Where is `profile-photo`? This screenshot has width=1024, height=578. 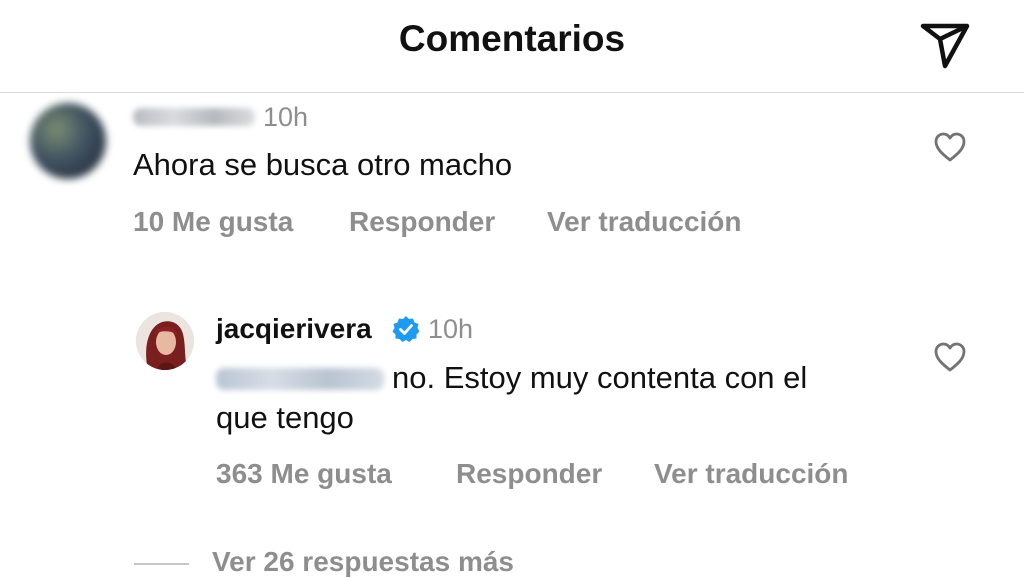 profile-photo is located at coordinates (165, 341).